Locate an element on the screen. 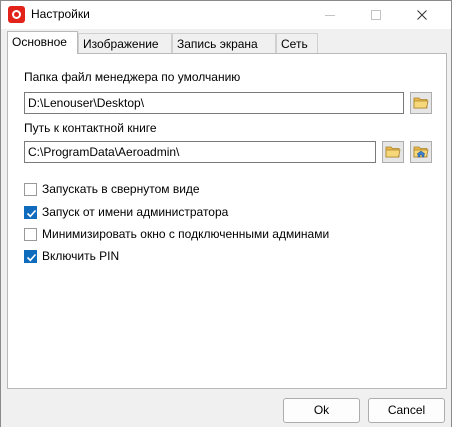  minimize-button is located at coordinates (330, 15).